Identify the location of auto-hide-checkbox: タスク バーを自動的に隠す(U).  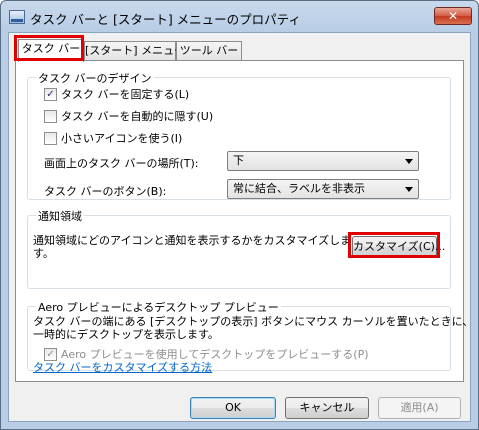
(128, 117).